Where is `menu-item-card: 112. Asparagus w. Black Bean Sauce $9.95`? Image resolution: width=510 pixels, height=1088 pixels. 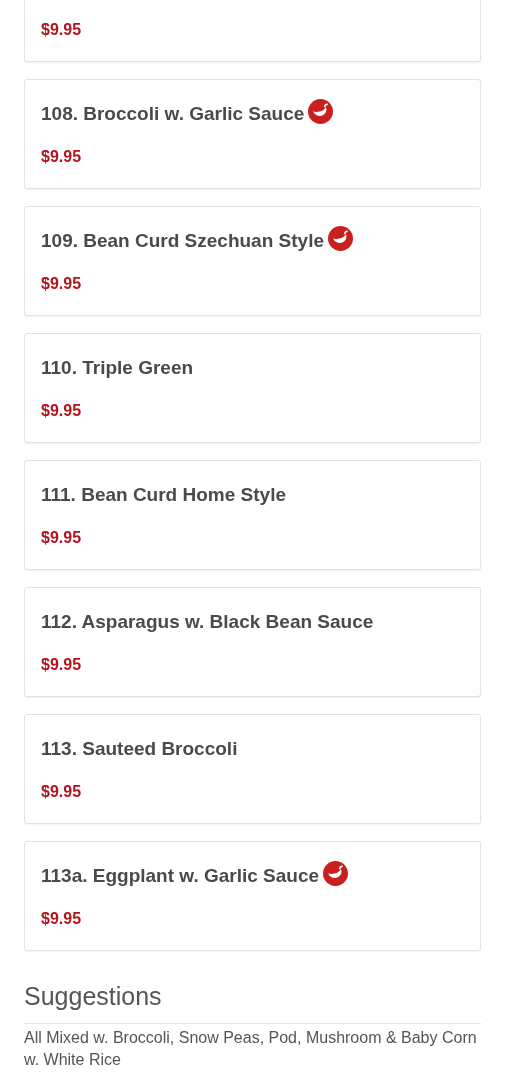 menu-item-card: 112. Asparagus w. Black Bean Sauce $9.95 is located at coordinates (252, 642).